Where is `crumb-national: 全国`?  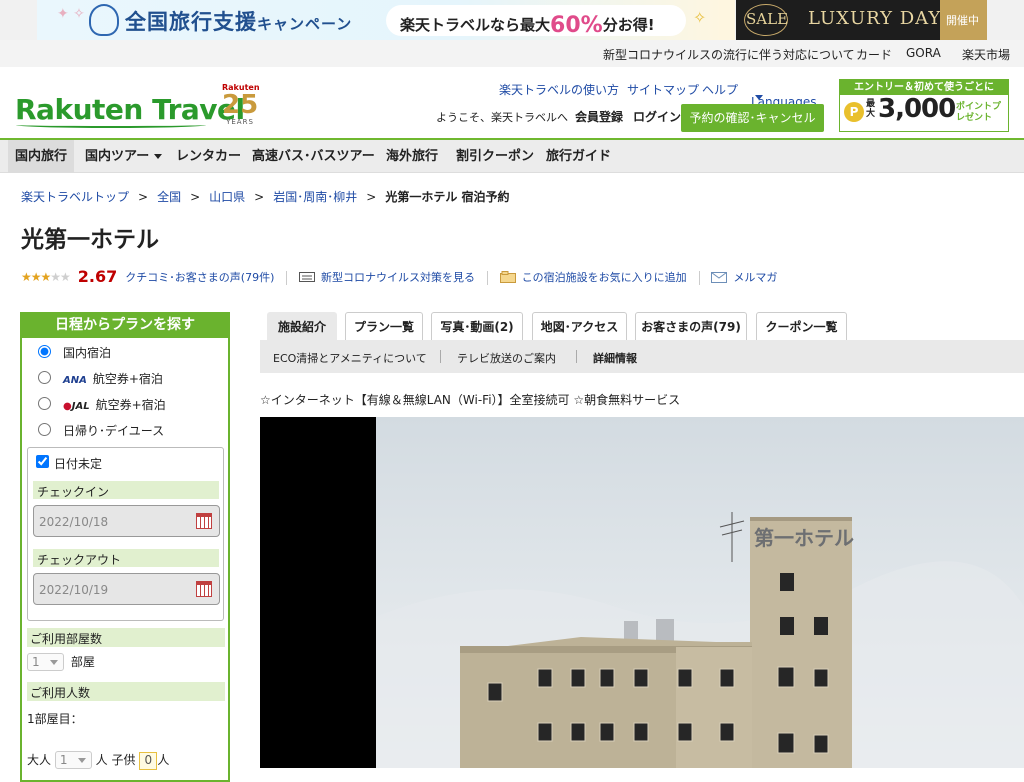 crumb-national: 全国 is located at coordinates (169, 197).